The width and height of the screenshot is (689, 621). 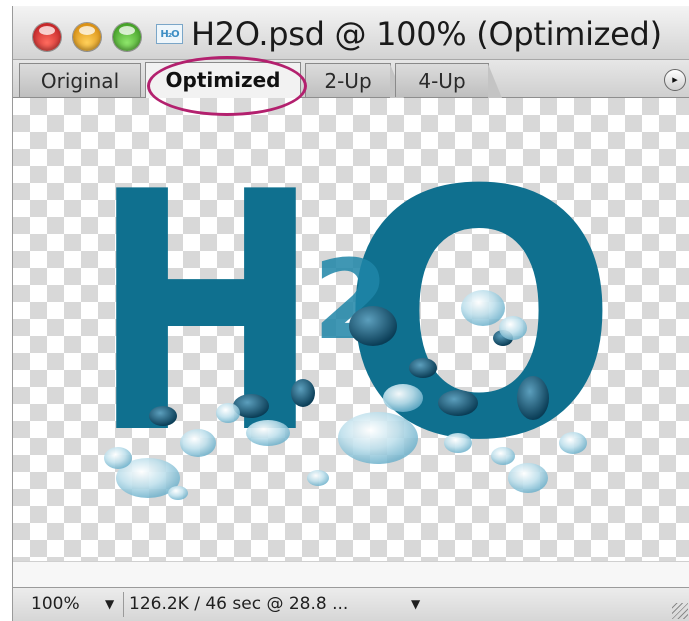 What do you see at coordinates (680, 611) in the screenshot?
I see `resize-grip-icon` at bounding box center [680, 611].